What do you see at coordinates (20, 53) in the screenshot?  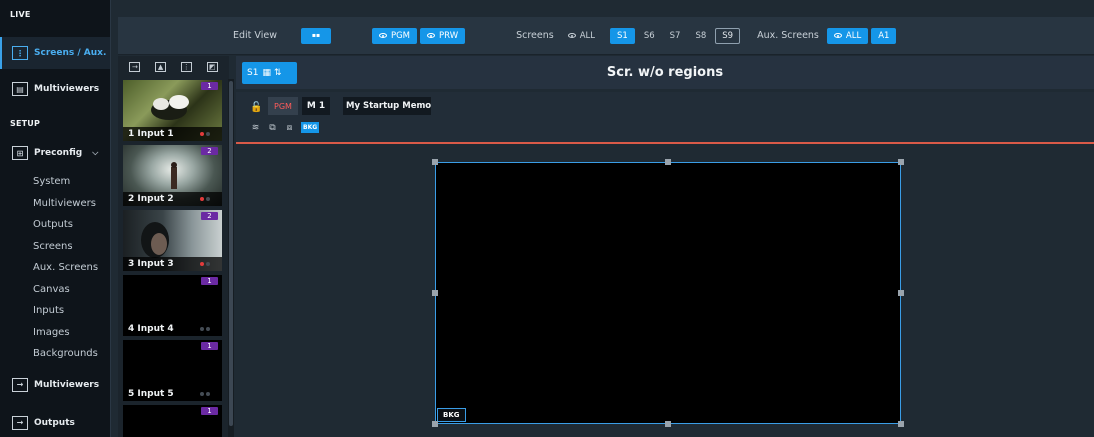 I see `screens-icon: ⋮` at bounding box center [20, 53].